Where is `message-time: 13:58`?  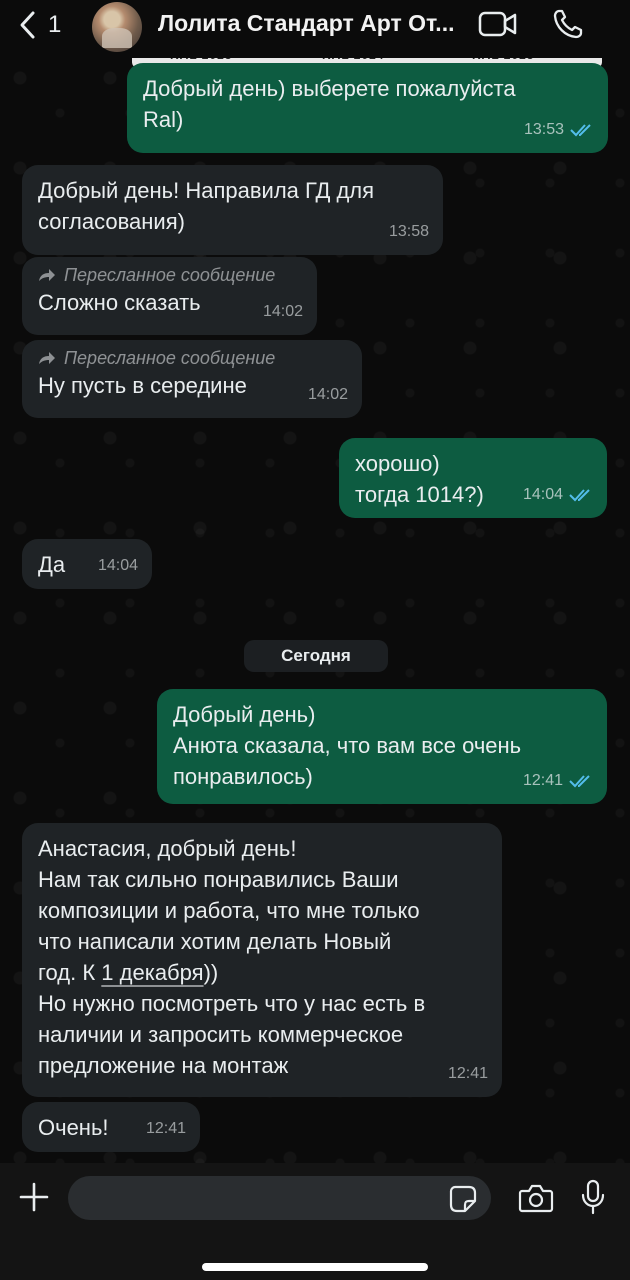
message-time: 13:58 is located at coordinates (408, 231).